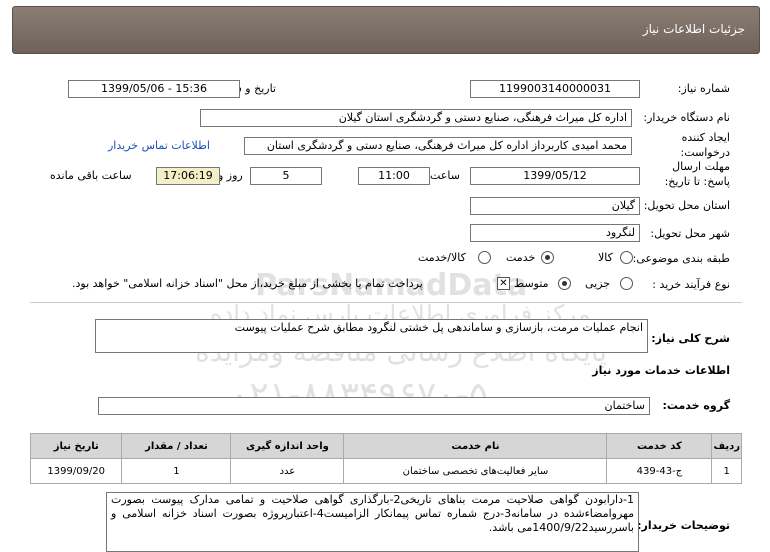  Describe the element at coordinates (659, 446) in the screenshot. I see `col-service-code: کد خدمت` at that location.